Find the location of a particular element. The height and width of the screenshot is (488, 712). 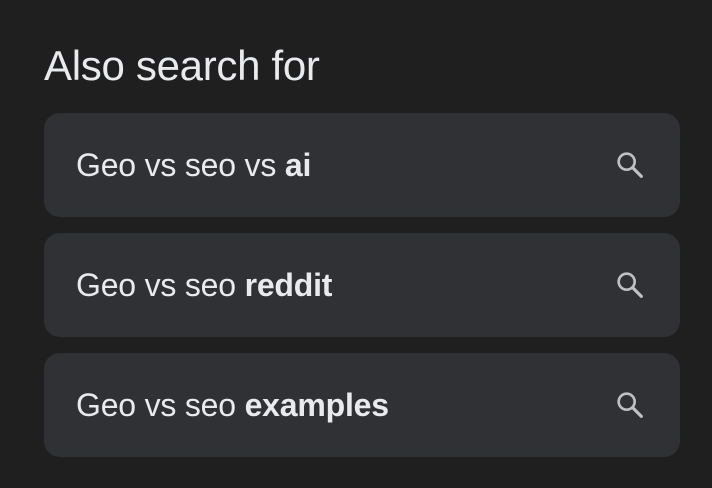

suggestion-prefix: Geo vs seo vs is located at coordinates (180, 165).